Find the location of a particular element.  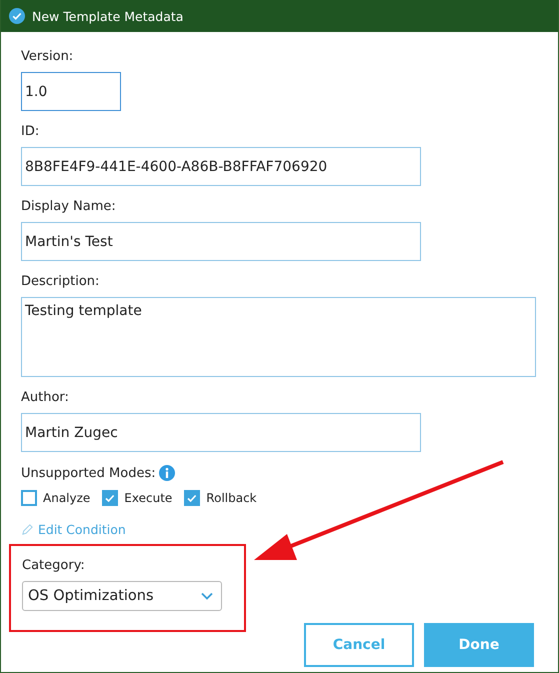

field-label: ID: is located at coordinates (30, 132).